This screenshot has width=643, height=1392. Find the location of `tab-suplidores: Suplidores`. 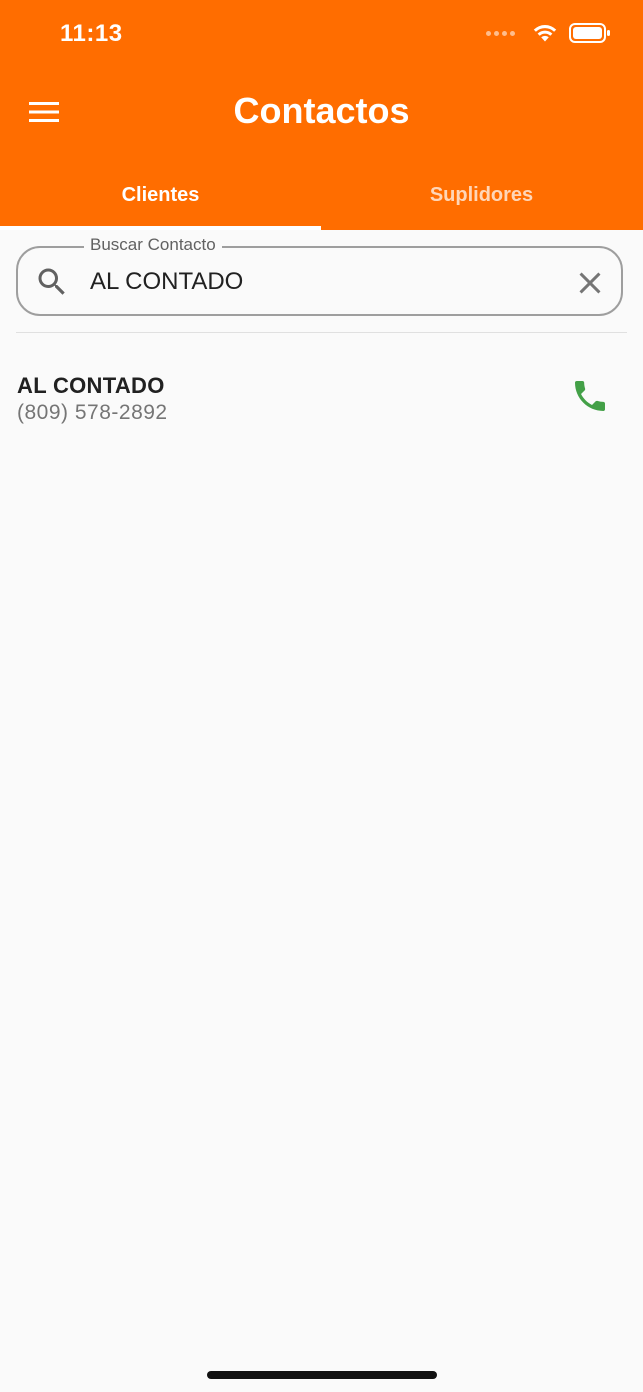

tab-suplidores: Suplidores is located at coordinates (481, 195).